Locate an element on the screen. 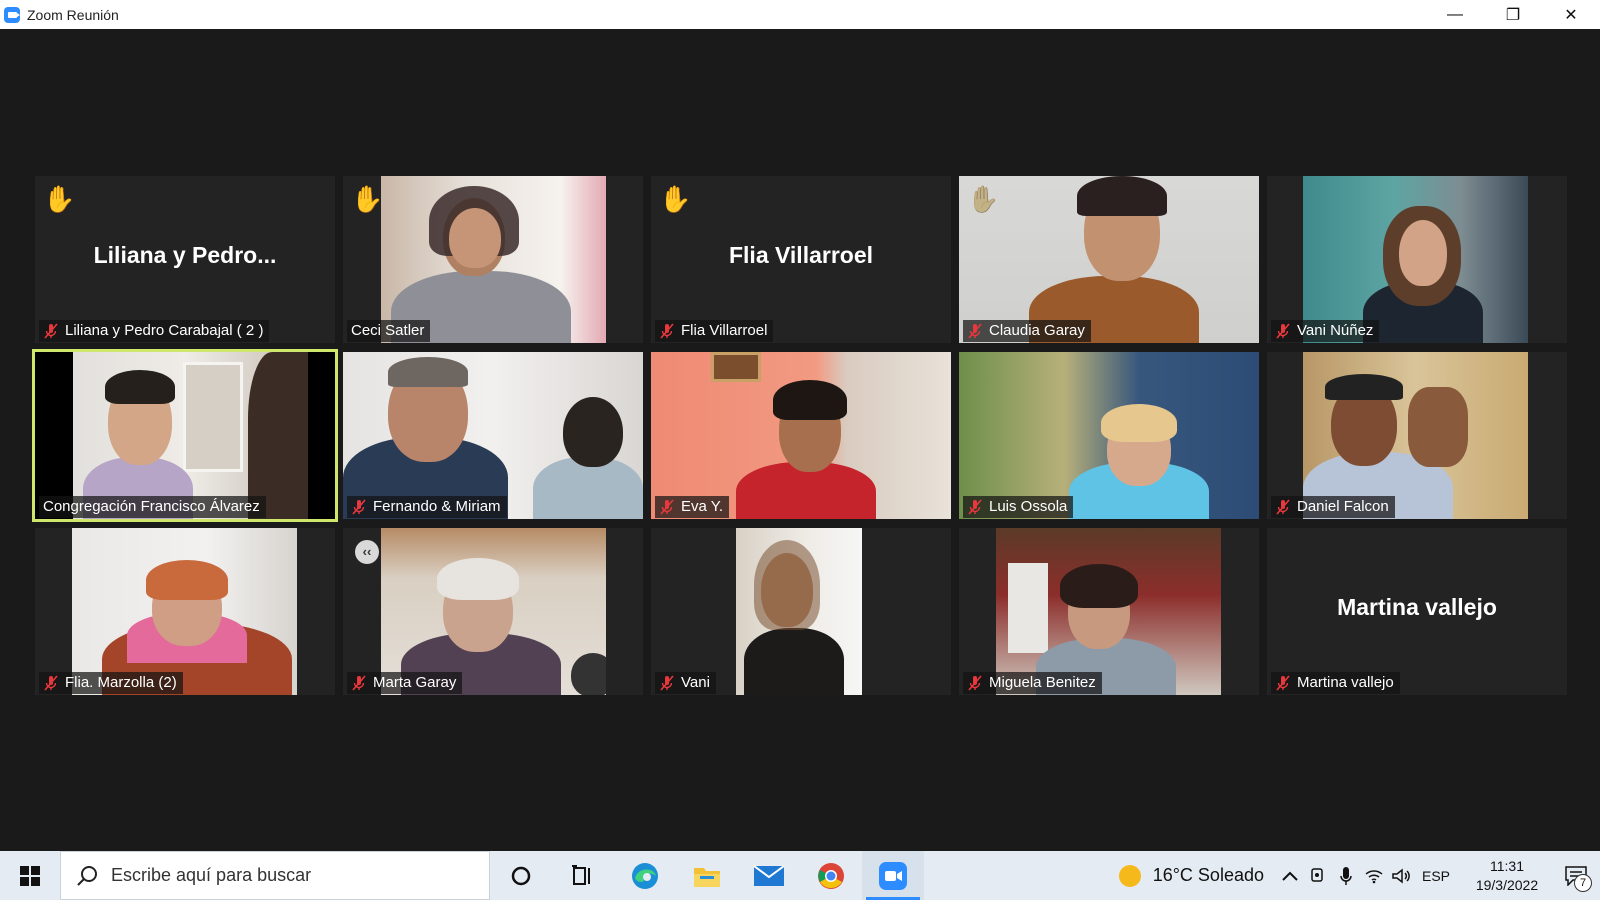  folder-icon is located at coordinates (707, 877).